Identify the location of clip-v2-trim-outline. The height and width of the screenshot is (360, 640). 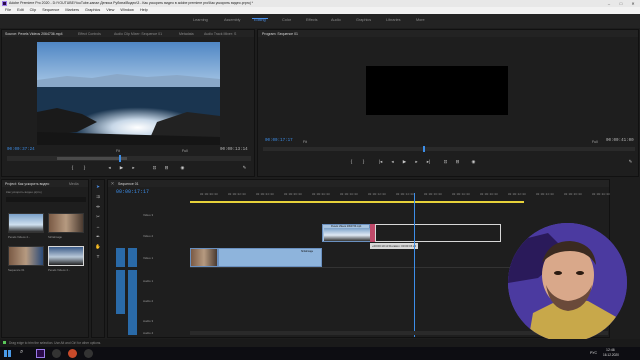
(438, 233).